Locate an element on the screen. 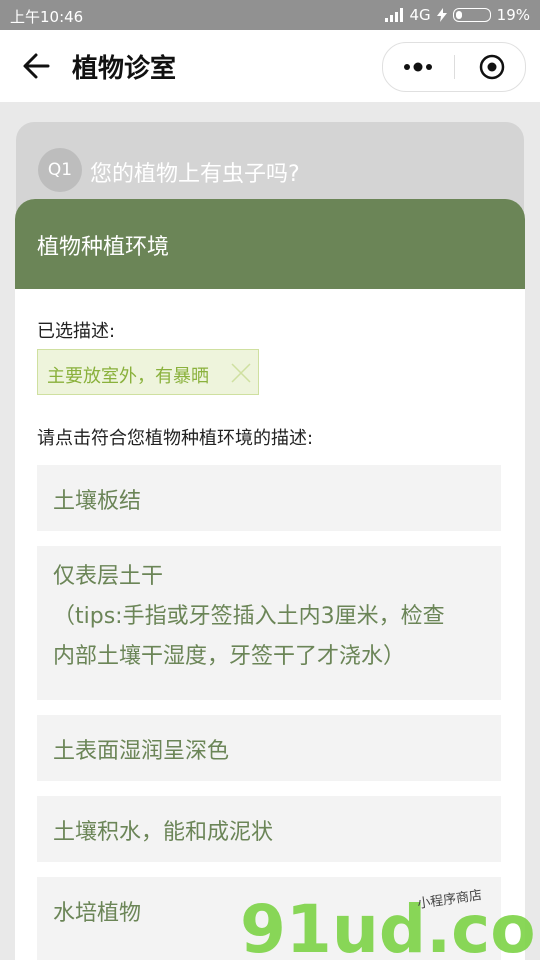  question-text: 您的植物上有虫子吗? is located at coordinates (195, 174).